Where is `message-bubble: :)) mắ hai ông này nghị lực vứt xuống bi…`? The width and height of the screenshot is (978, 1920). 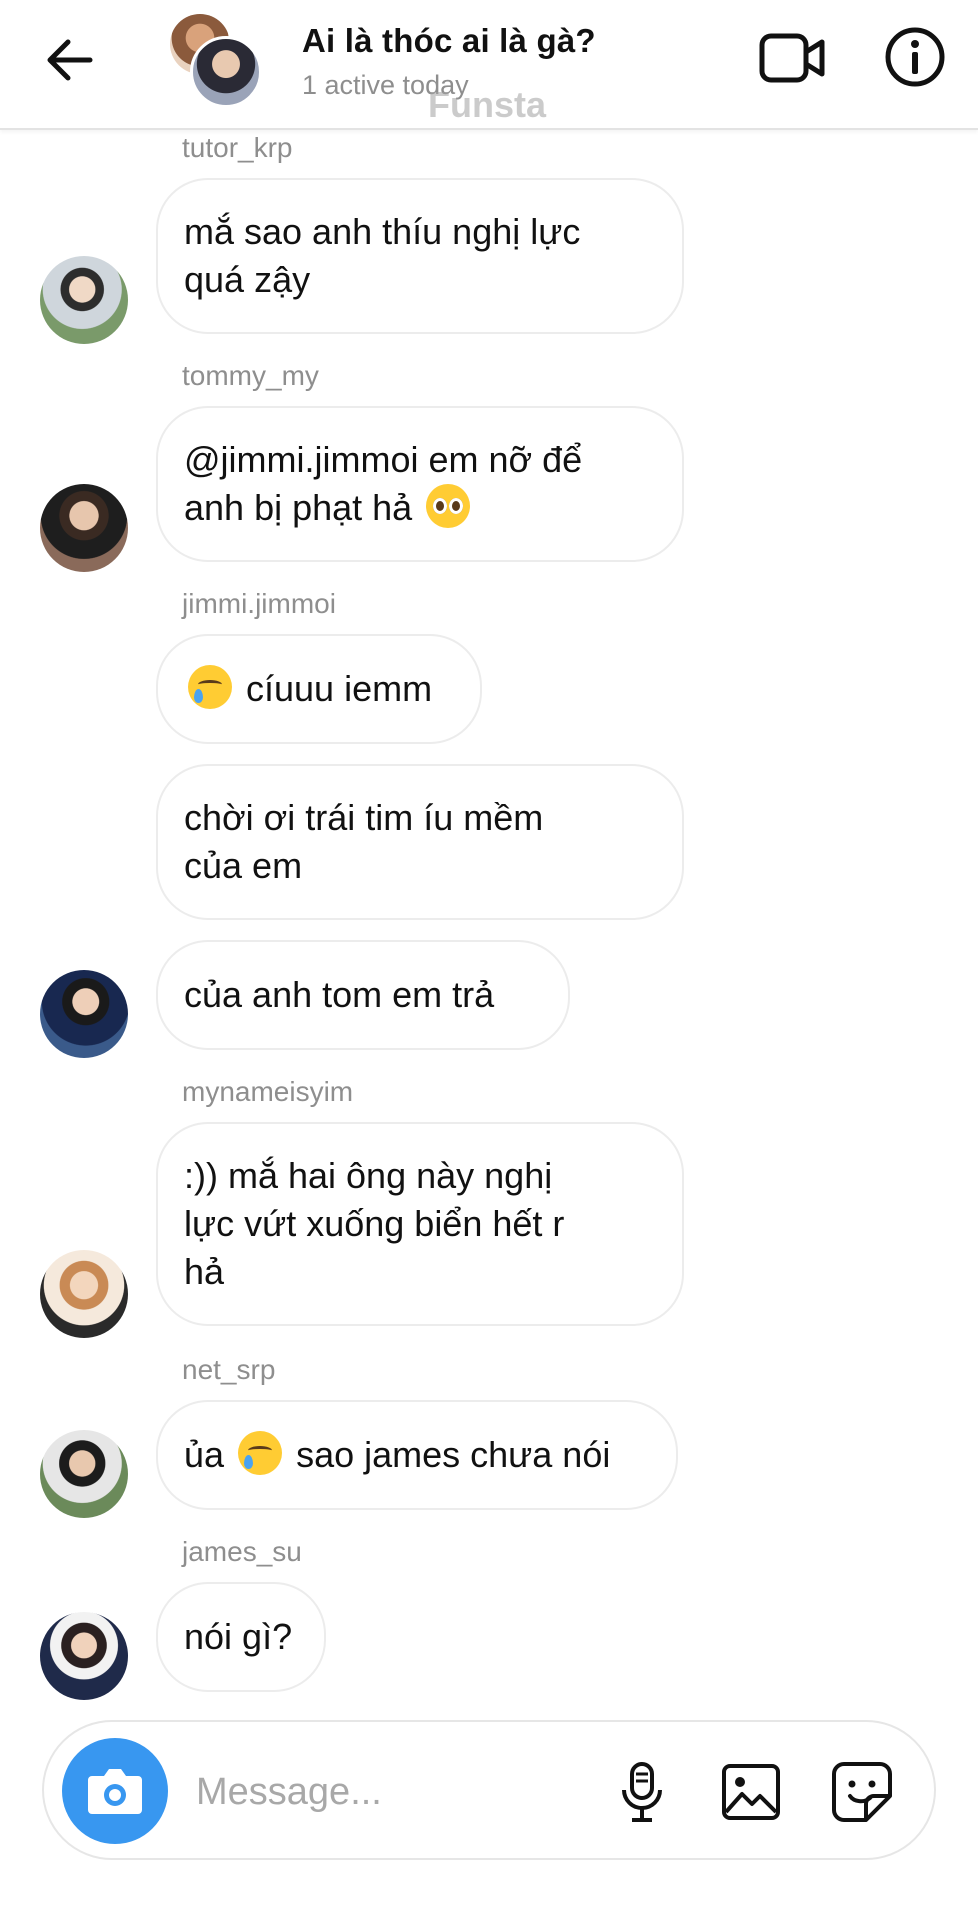 message-bubble: :)) mắ hai ông này nghị lực vứt xuống bi… is located at coordinates (420, 1224).